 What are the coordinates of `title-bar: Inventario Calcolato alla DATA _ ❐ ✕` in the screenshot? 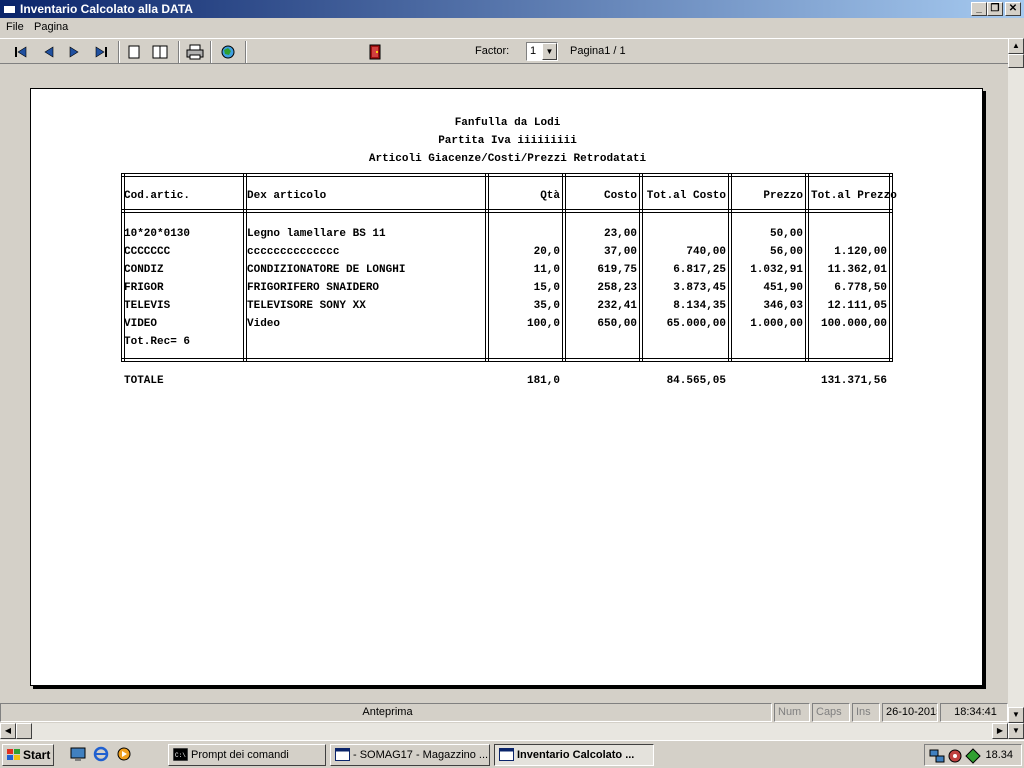 It's located at (512, 9).